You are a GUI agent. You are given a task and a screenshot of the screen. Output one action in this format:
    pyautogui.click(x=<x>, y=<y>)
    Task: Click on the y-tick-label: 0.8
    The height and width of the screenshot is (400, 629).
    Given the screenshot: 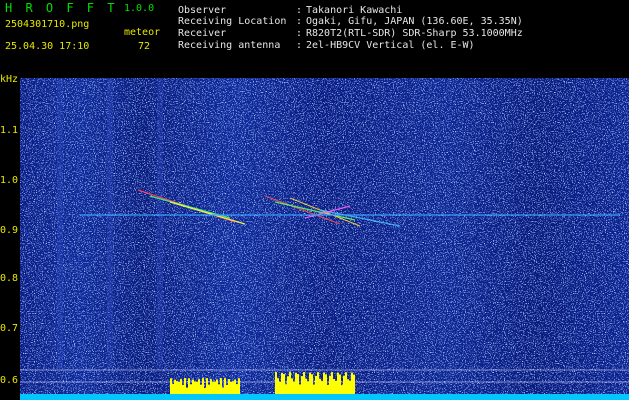 What is the action you would take?
    pyautogui.click(x=9, y=278)
    